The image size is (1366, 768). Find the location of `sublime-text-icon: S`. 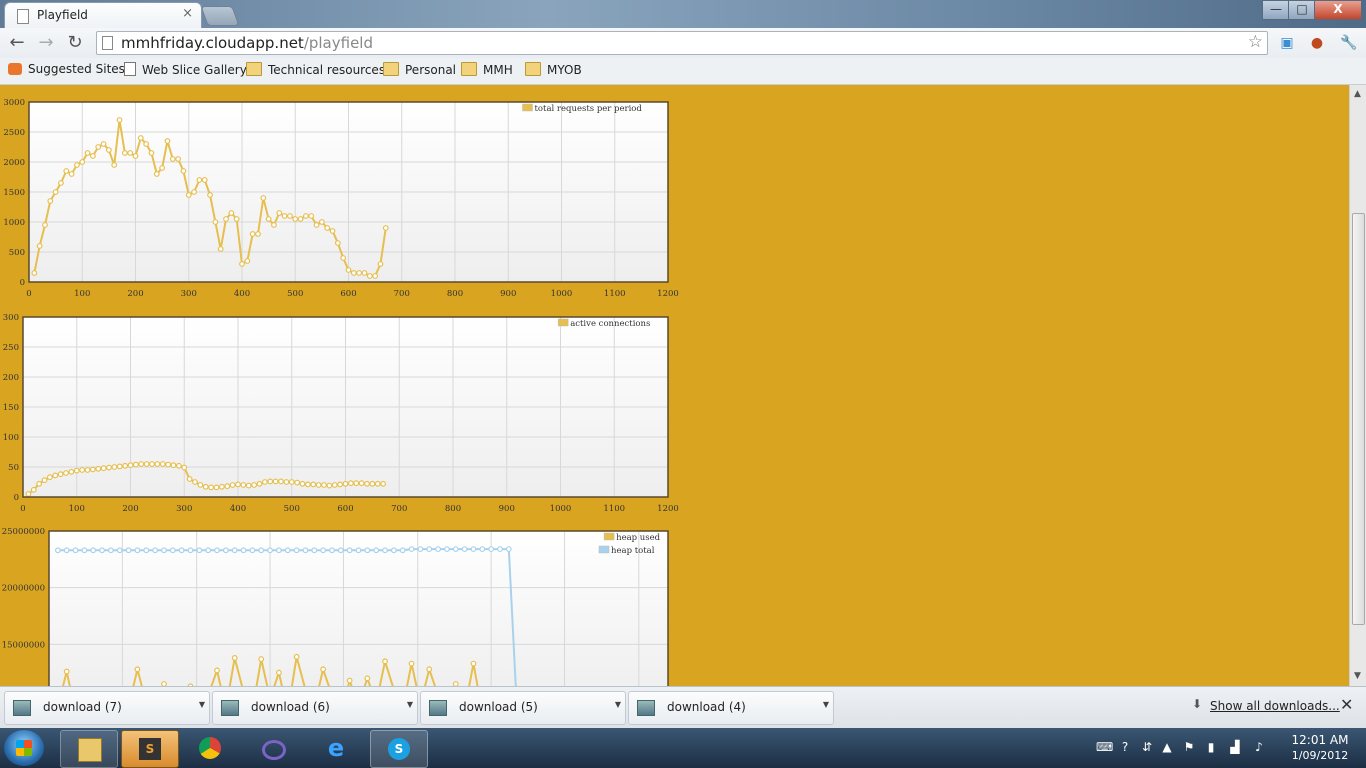

sublime-text-icon: S is located at coordinates (150, 749).